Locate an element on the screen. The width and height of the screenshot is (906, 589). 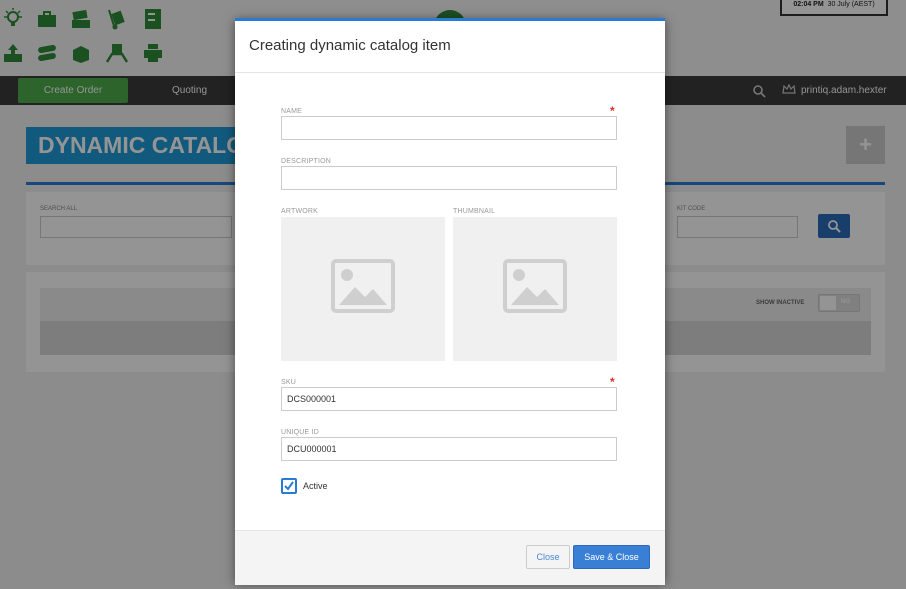
close-button: Close is located at coordinates (548, 557).